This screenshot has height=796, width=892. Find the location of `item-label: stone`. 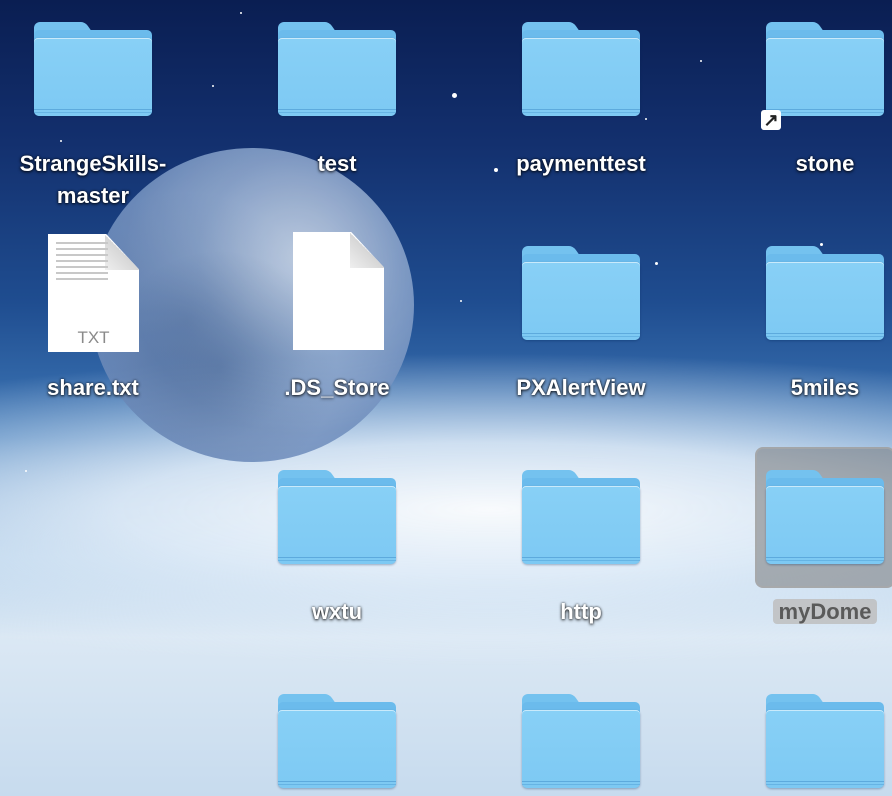

item-label: stone is located at coordinates (825, 163).